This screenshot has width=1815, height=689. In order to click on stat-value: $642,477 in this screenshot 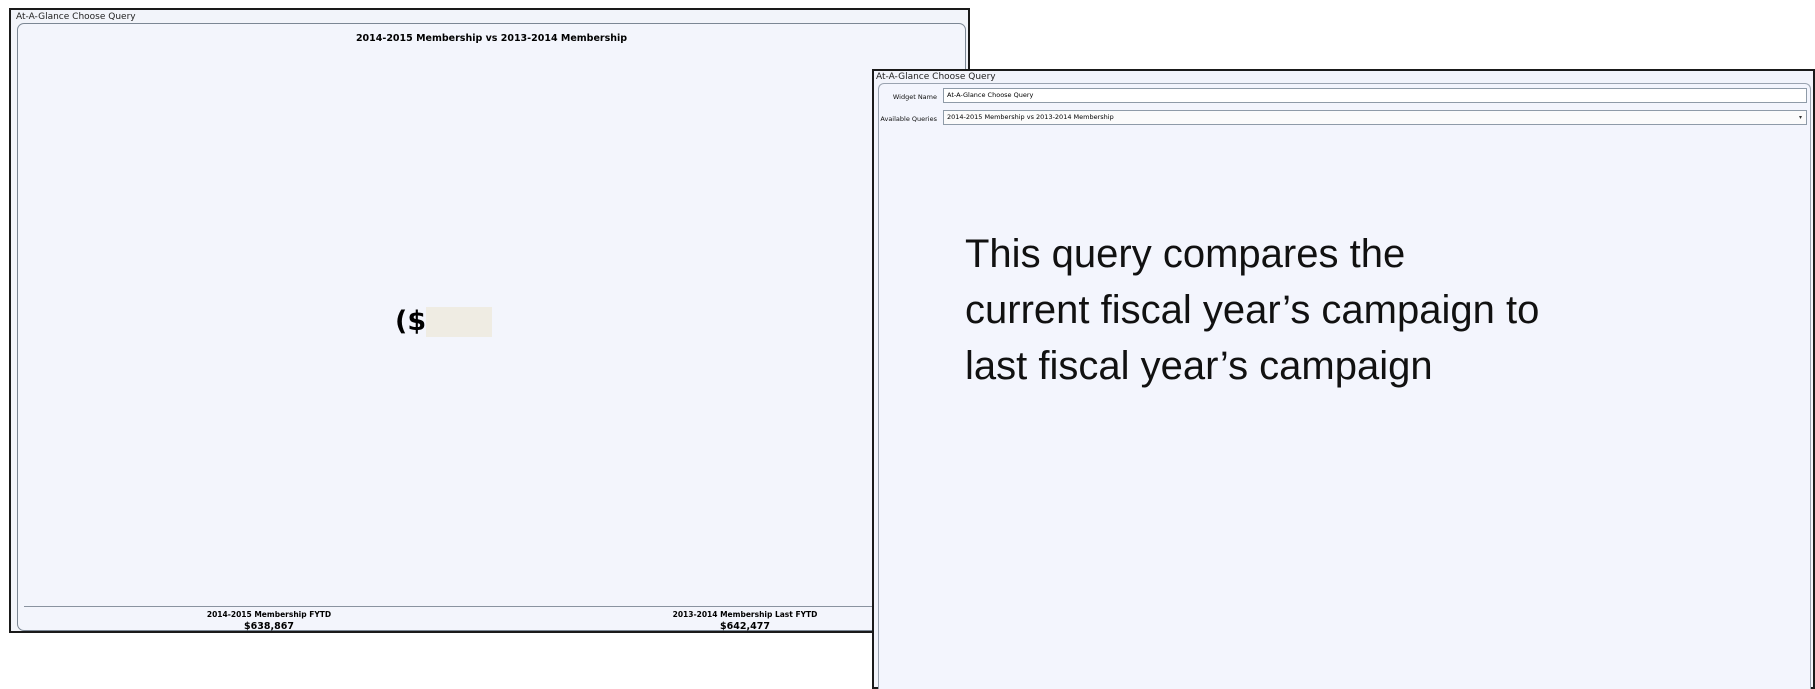, I will do `click(745, 626)`.